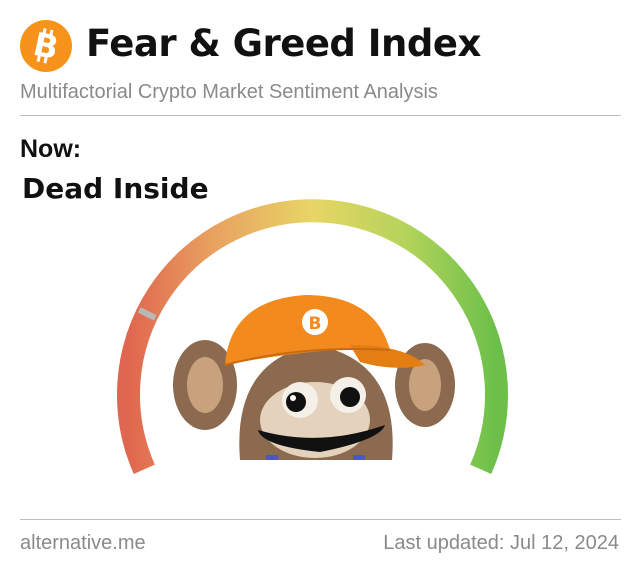 This screenshot has width=640, height=575. Describe the element at coordinates (320, 519) in the screenshot. I see `bottom-divider` at that location.